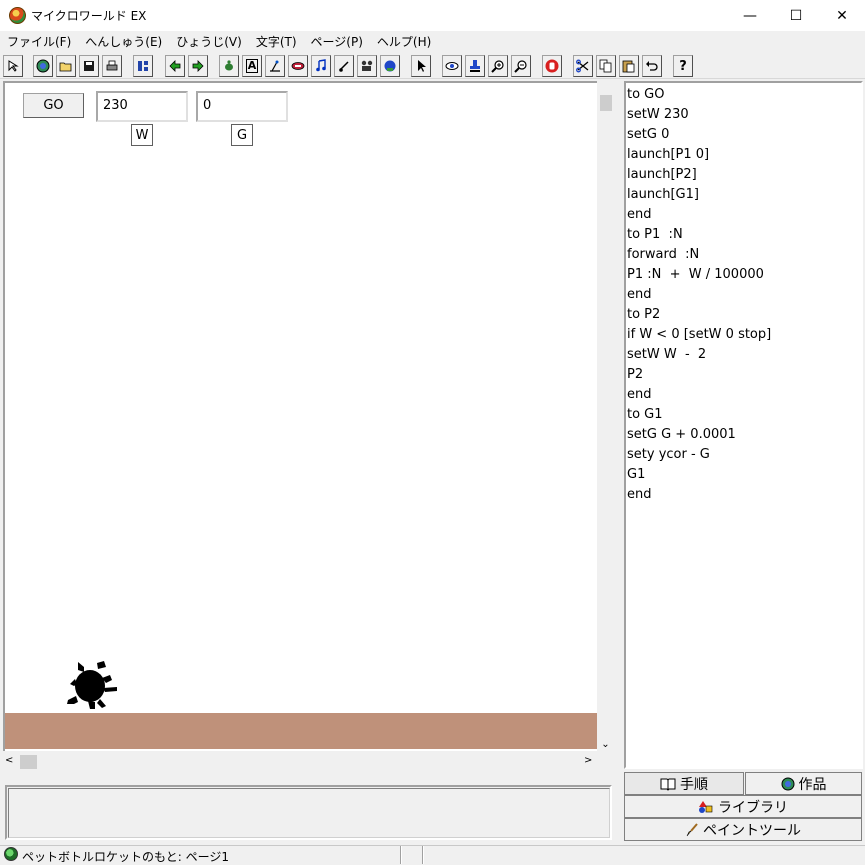 The image size is (865, 865). I want to click on tab-works-label: 作品, so click(812, 784).